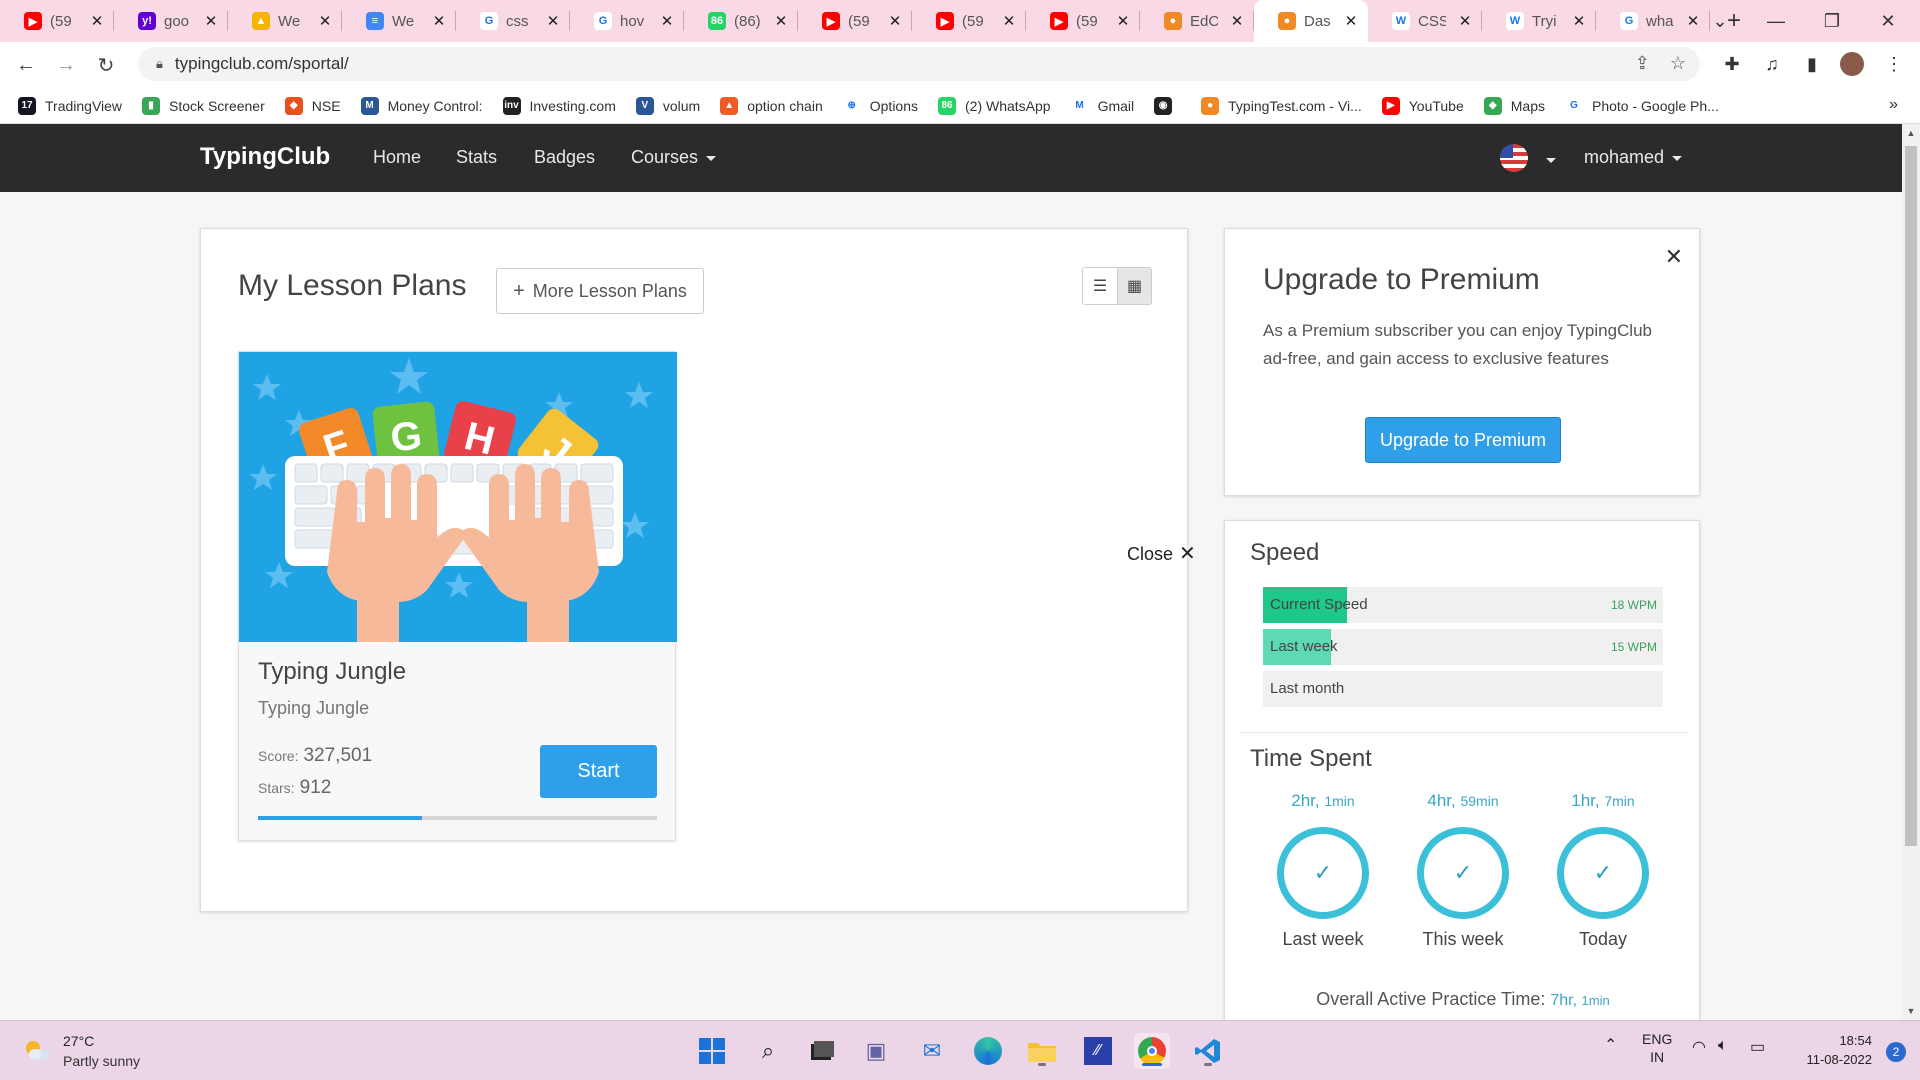  Describe the element at coordinates (171, 21) in the screenshot. I see `browser-tab: y! goo ✕` at that location.